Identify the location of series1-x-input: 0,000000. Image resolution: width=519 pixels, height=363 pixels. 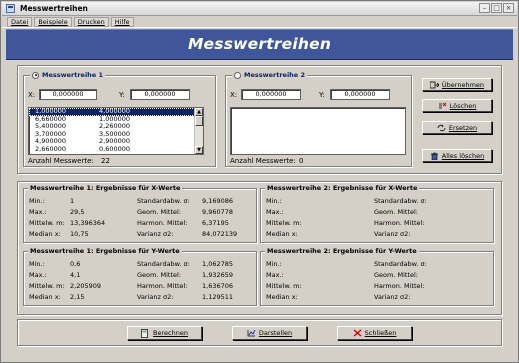
(68, 94).